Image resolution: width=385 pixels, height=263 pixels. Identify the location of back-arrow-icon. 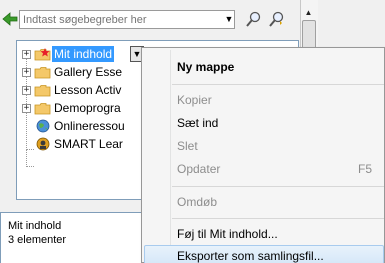
(10, 19).